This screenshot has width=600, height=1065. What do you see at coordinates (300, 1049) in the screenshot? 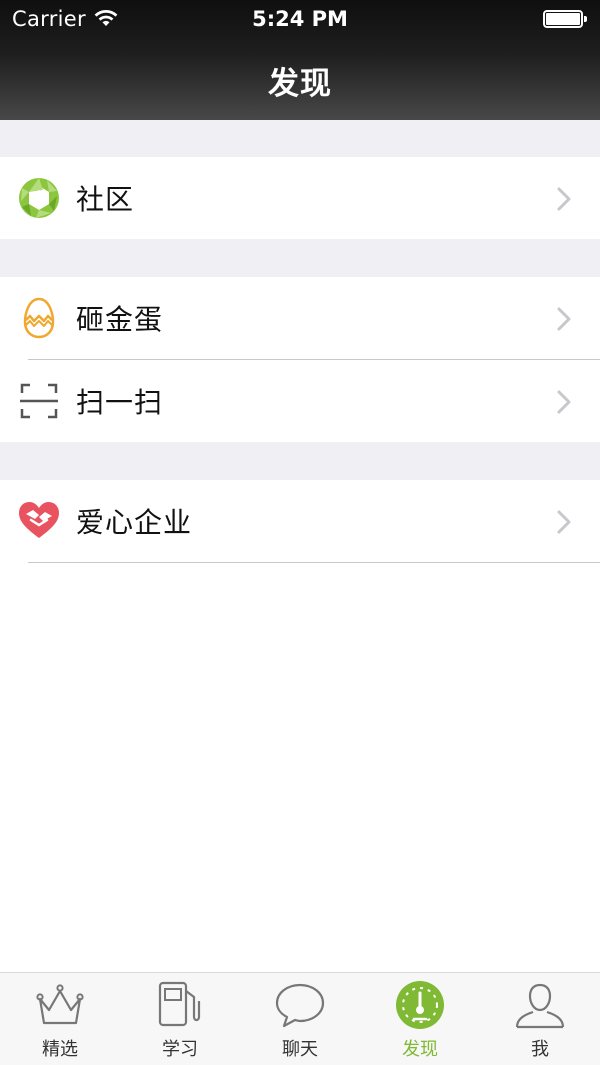
I see `tab-label: 聊天` at bounding box center [300, 1049].